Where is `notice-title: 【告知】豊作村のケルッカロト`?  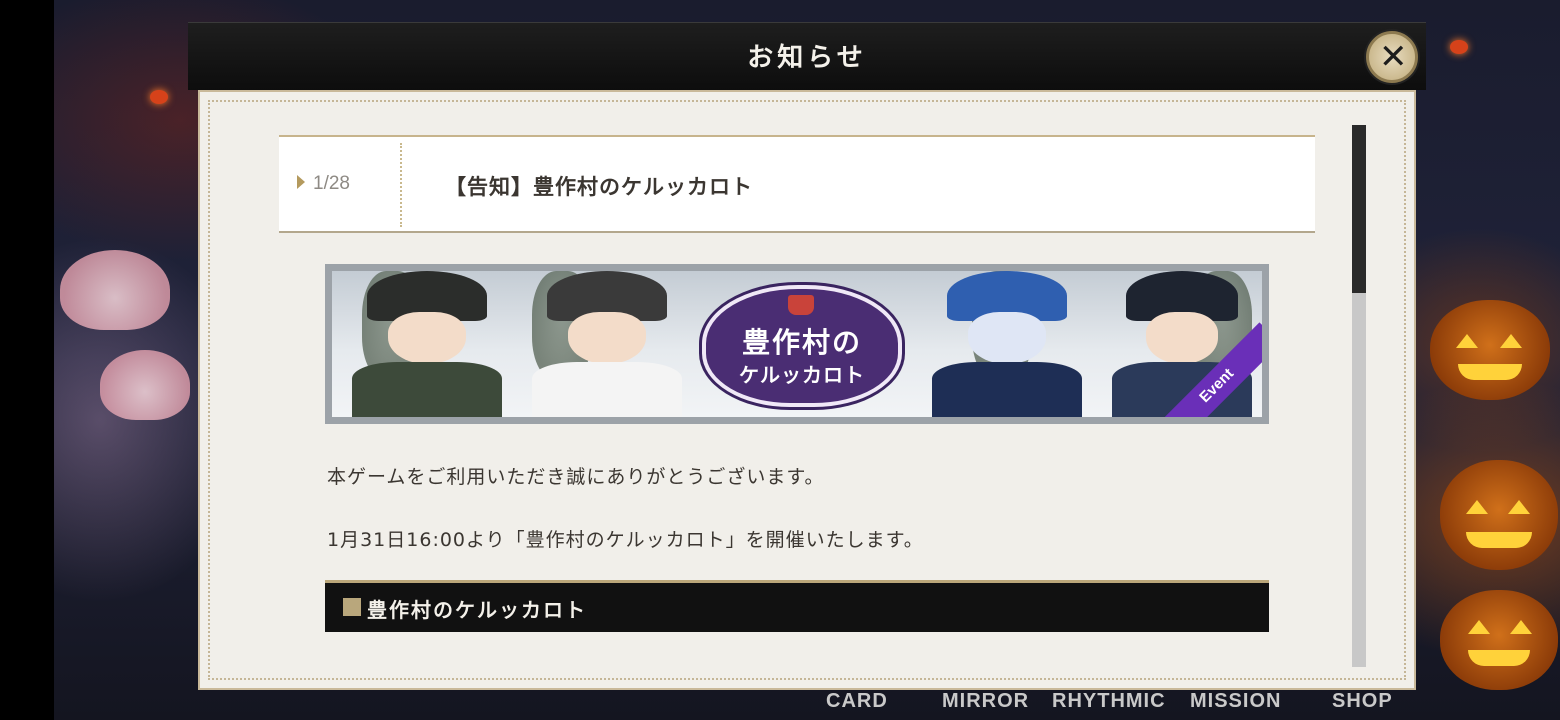
notice-title: 【告知】豊作村のケルッカロト is located at coordinates (599, 187).